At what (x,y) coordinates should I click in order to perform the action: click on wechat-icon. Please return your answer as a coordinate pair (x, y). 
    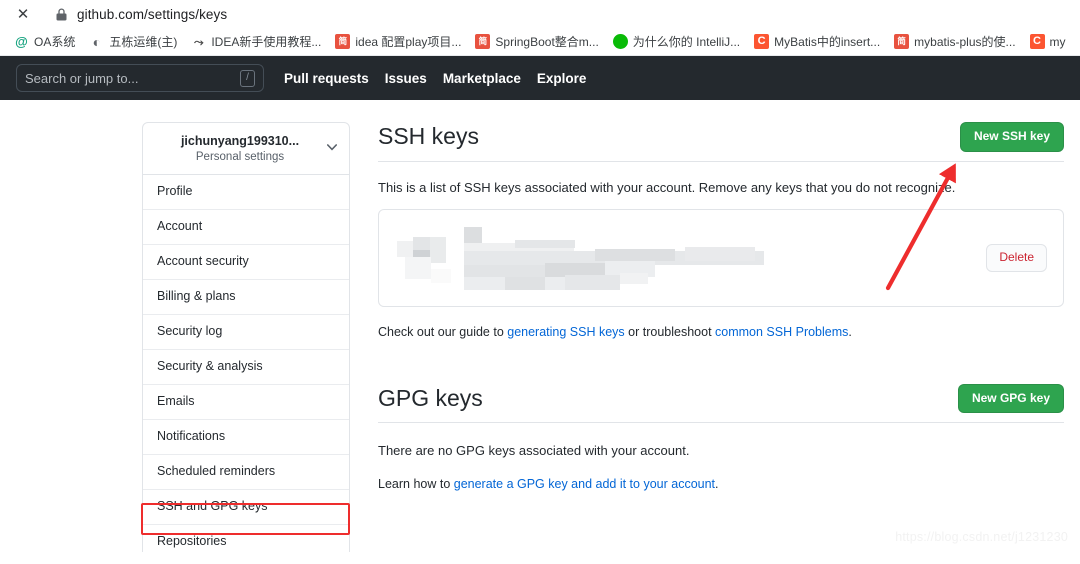
    Looking at the image, I should click on (620, 41).